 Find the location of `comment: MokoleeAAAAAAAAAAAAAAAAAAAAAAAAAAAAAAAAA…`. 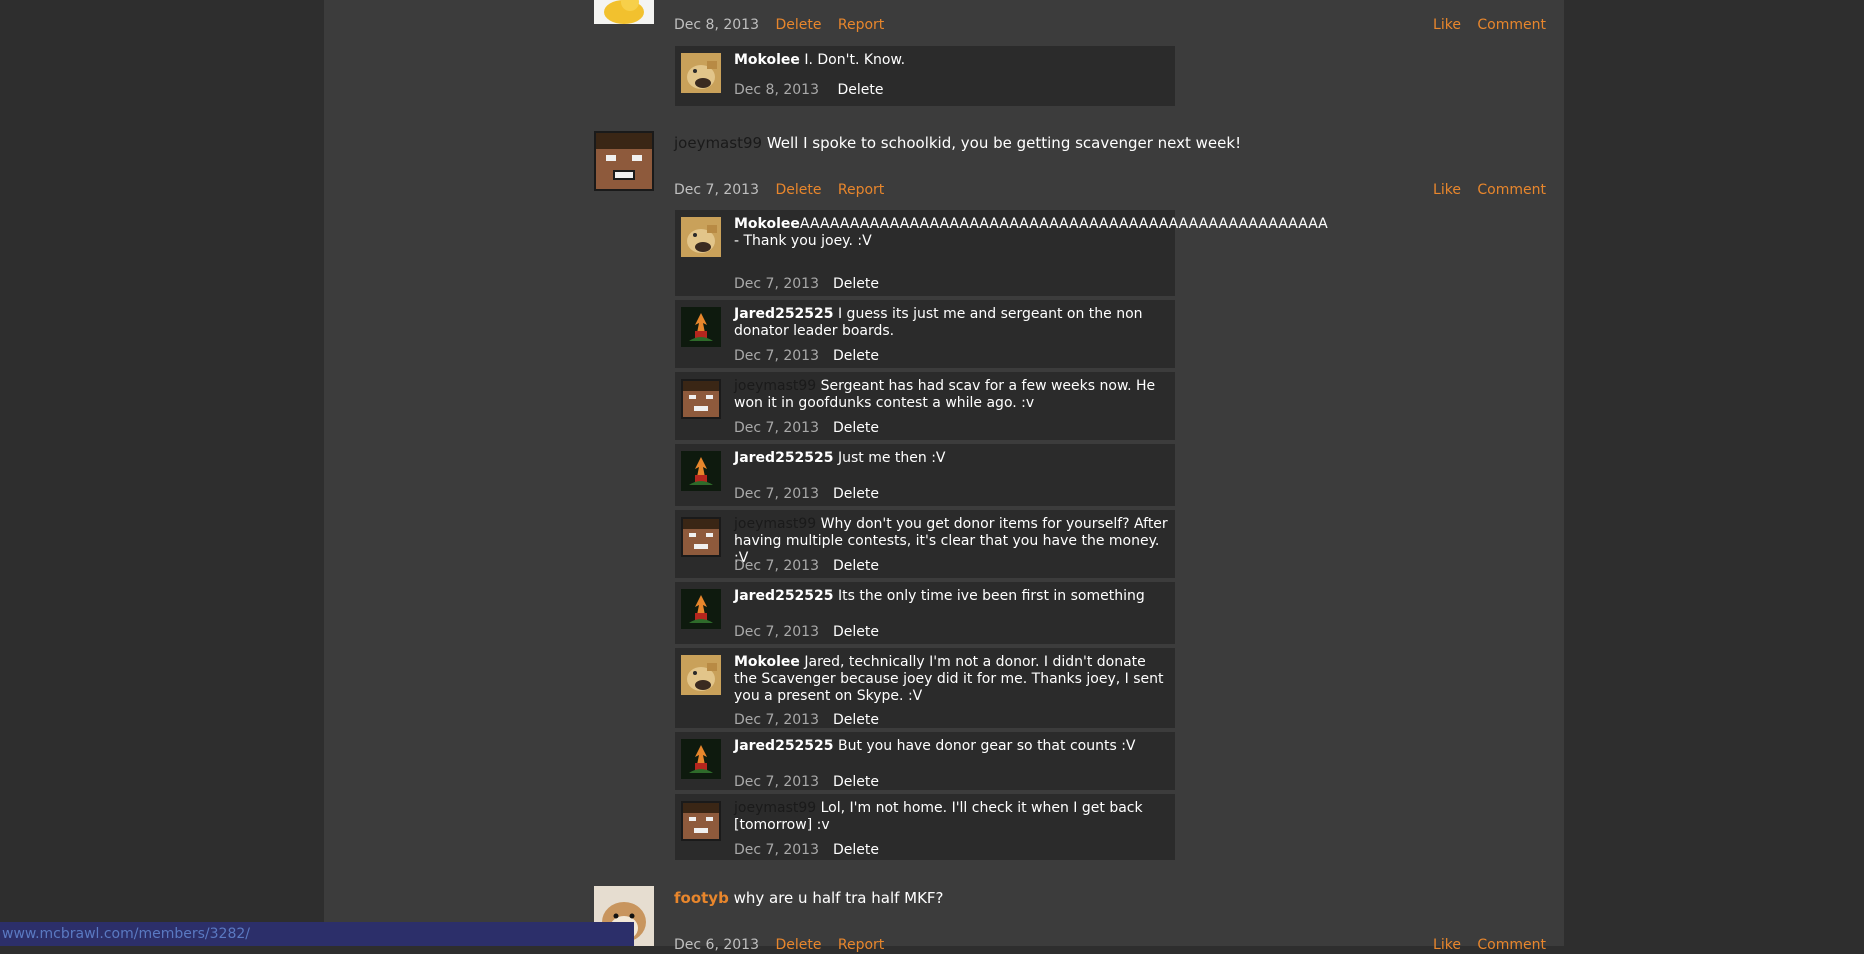

comment: MokoleeAAAAAAAAAAAAAAAAAAAAAAAAAAAAAAAAA… is located at coordinates (1001, 253).